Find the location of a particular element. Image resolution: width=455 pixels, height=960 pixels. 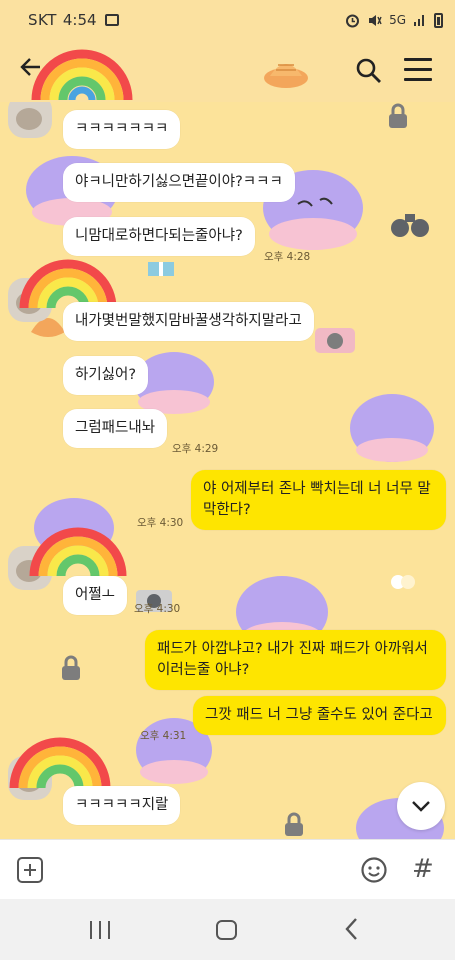

system-nav-bar is located at coordinates (227, 929).